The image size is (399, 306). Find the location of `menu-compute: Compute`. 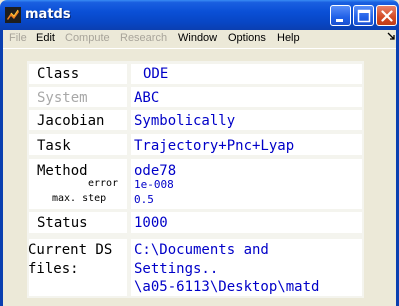

menu-compute: Compute is located at coordinates (87, 38).